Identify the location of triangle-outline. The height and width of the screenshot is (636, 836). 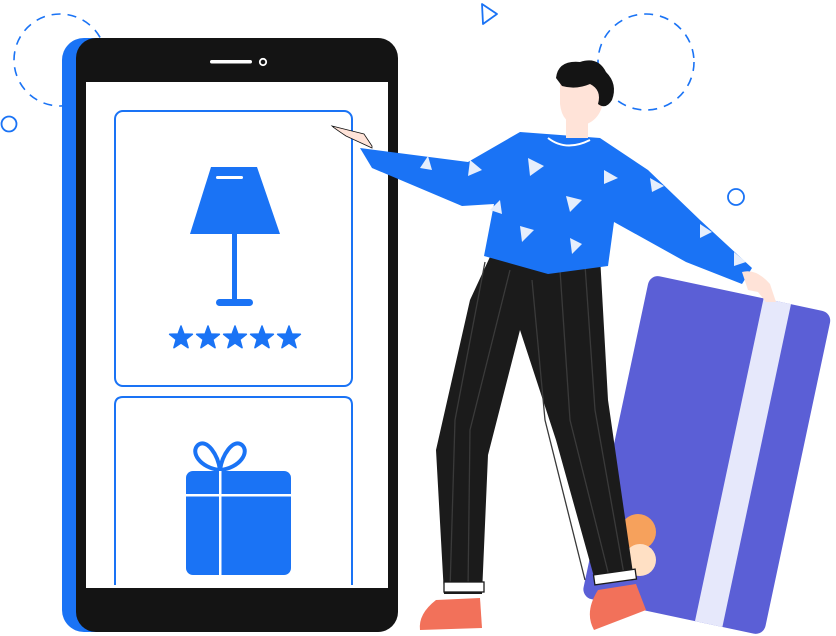
(489, 14).